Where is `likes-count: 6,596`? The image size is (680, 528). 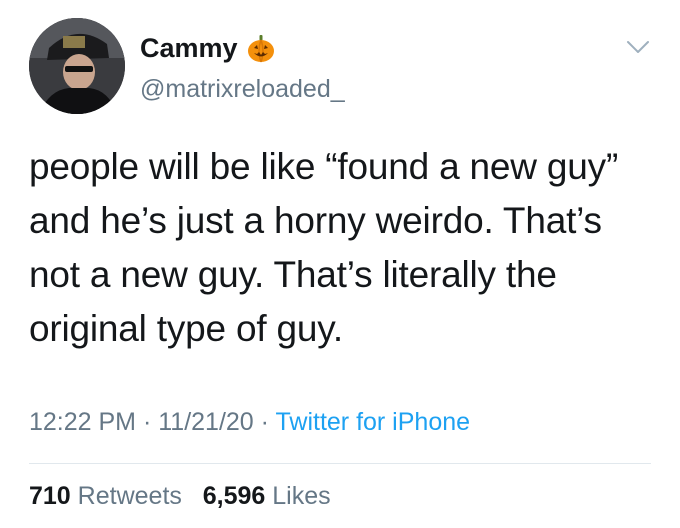
likes-count: 6,596 is located at coordinates (234, 496).